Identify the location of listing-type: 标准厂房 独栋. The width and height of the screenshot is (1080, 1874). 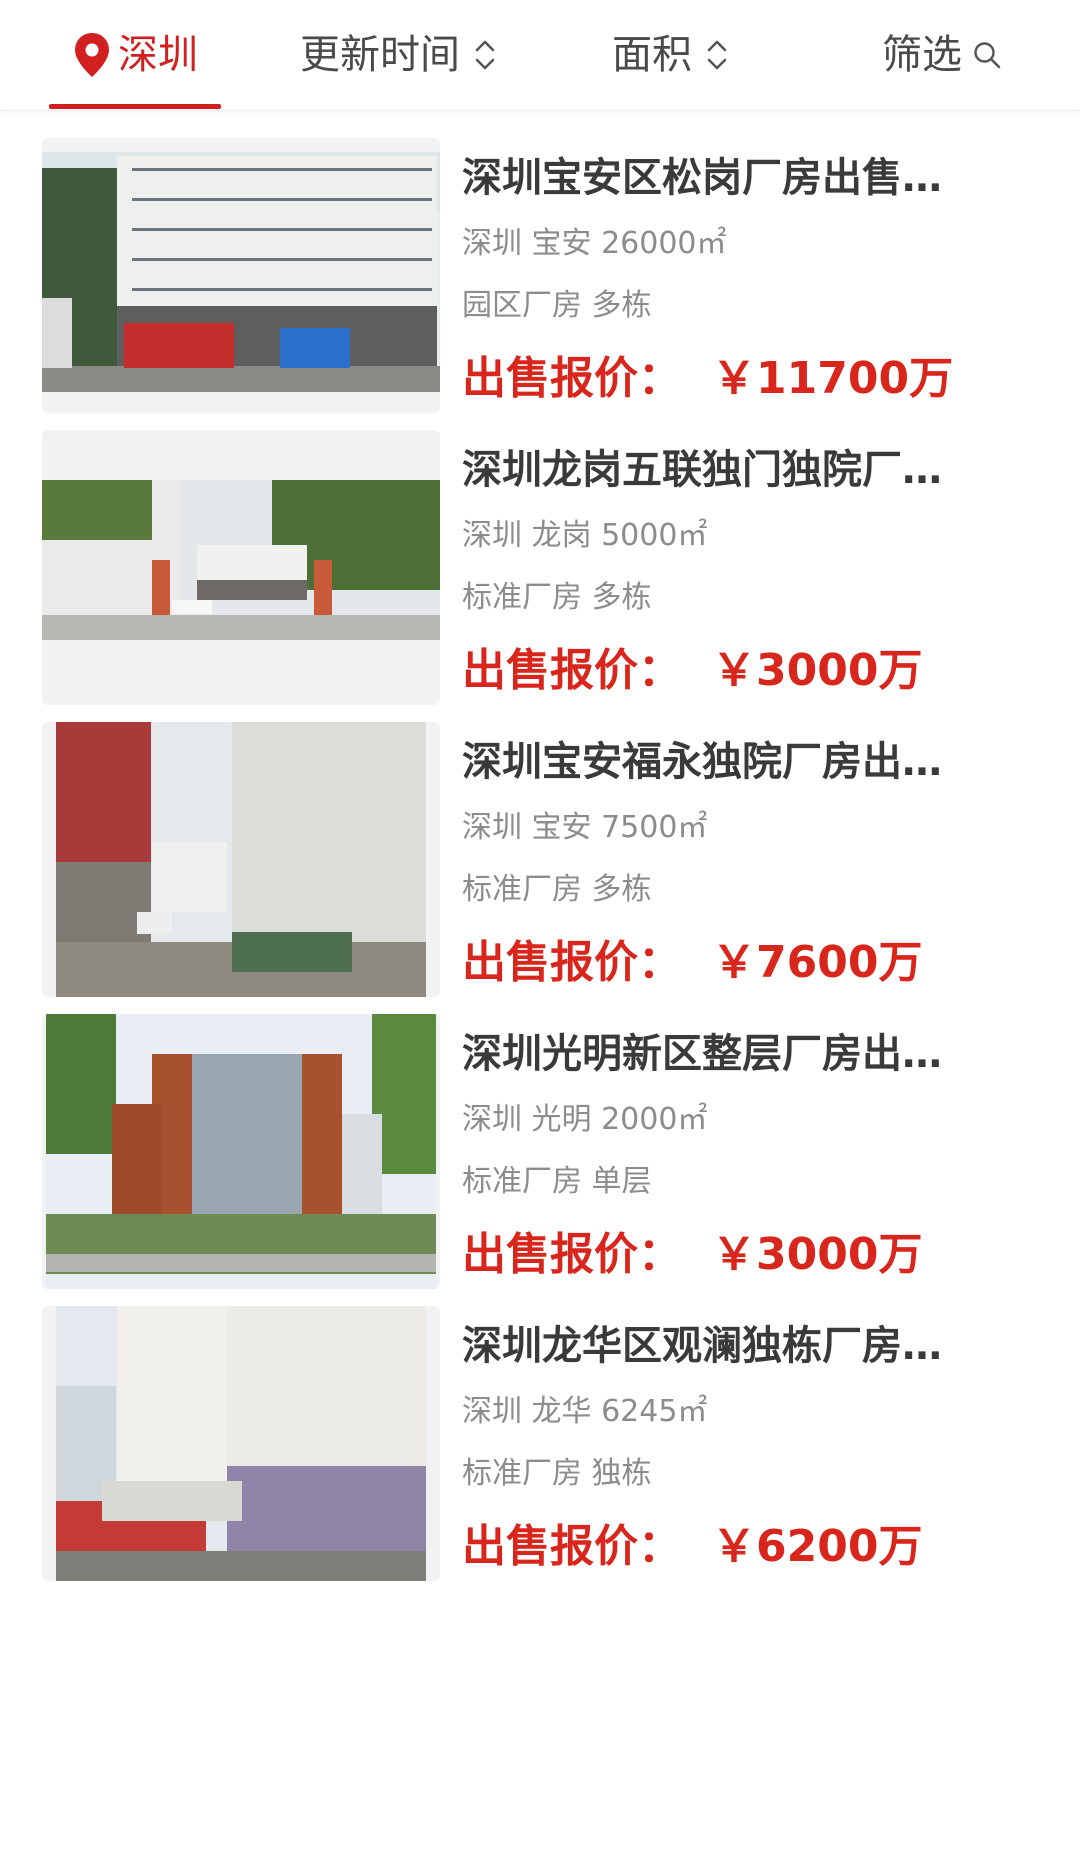
(557, 1473).